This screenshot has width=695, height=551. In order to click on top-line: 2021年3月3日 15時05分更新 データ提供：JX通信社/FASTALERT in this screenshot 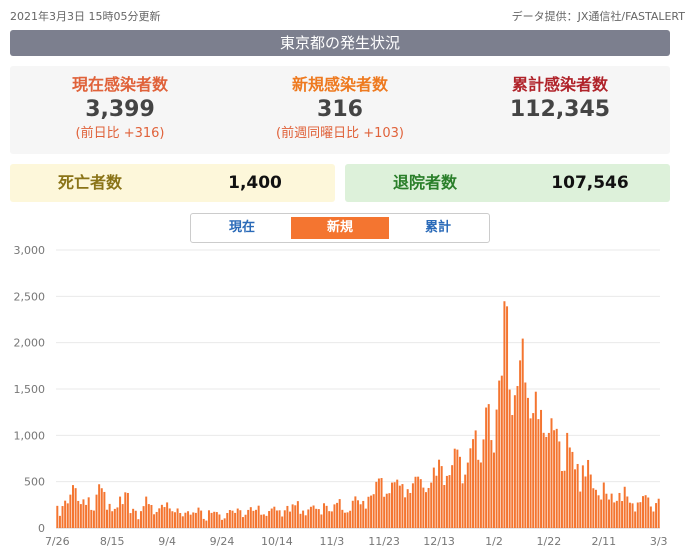, I will do `click(347, 16)`.